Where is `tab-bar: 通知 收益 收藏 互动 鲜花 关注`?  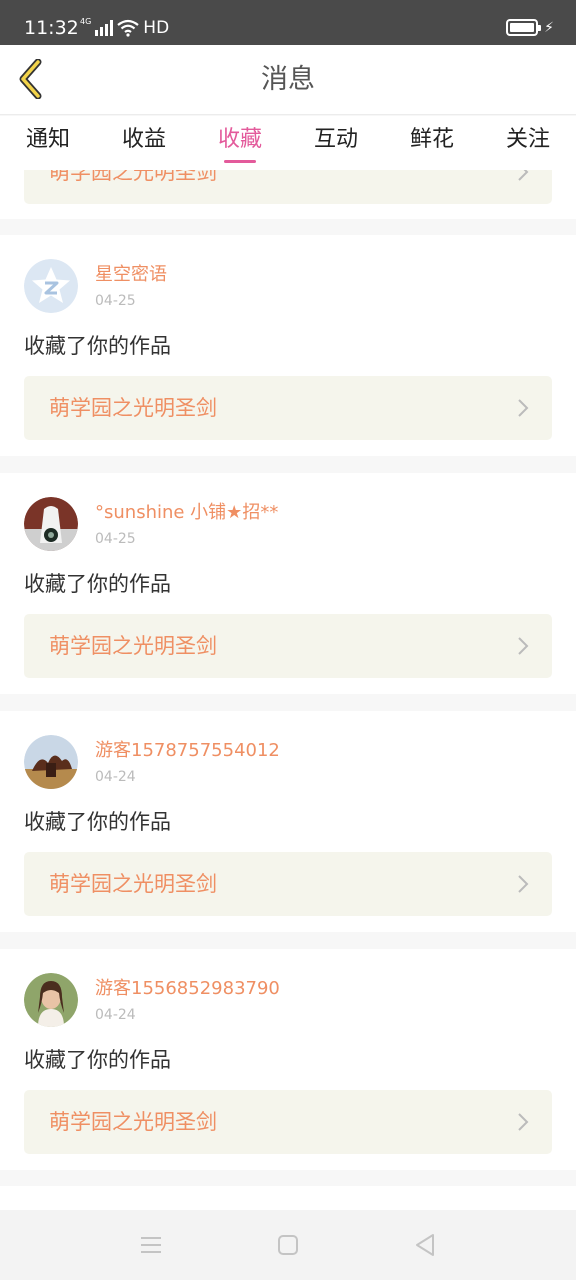
tab-bar: 通知 收益 收藏 互动 鲜花 关注 is located at coordinates (288, 143).